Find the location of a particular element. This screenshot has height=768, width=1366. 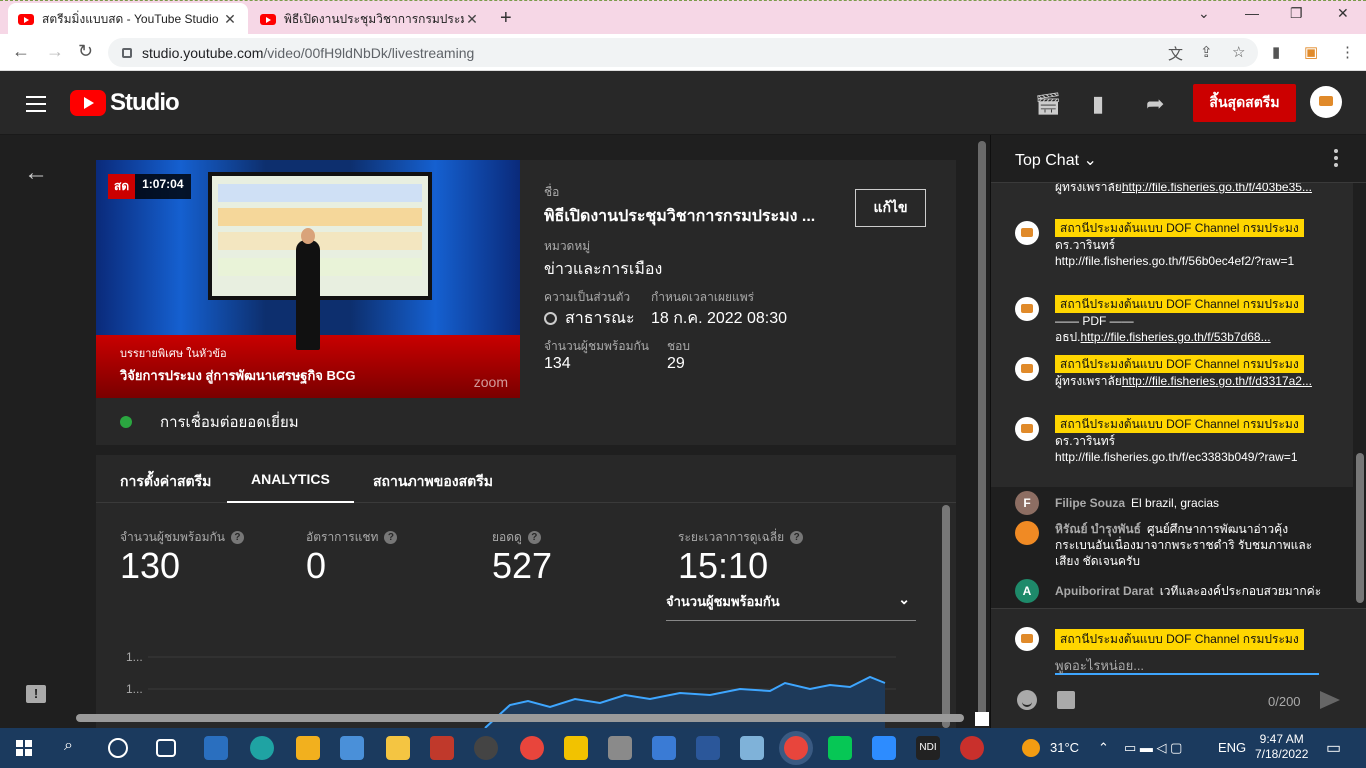

feedback-icon: ! is located at coordinates (36, 694).